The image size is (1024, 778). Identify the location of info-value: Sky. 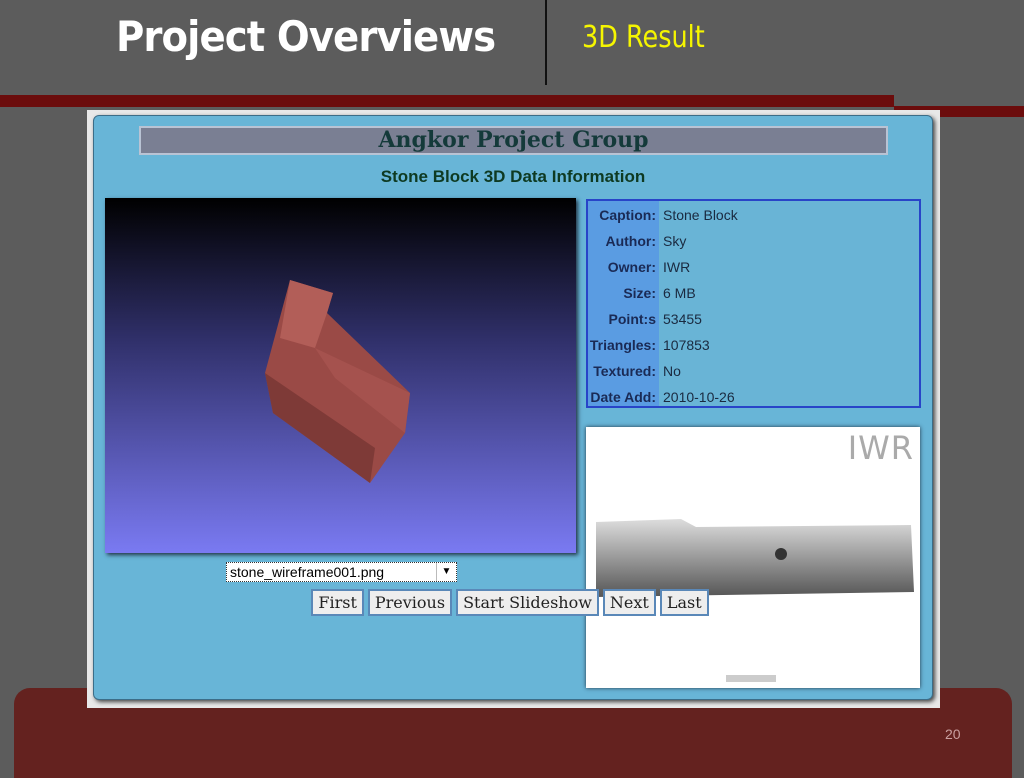
(675, 241).